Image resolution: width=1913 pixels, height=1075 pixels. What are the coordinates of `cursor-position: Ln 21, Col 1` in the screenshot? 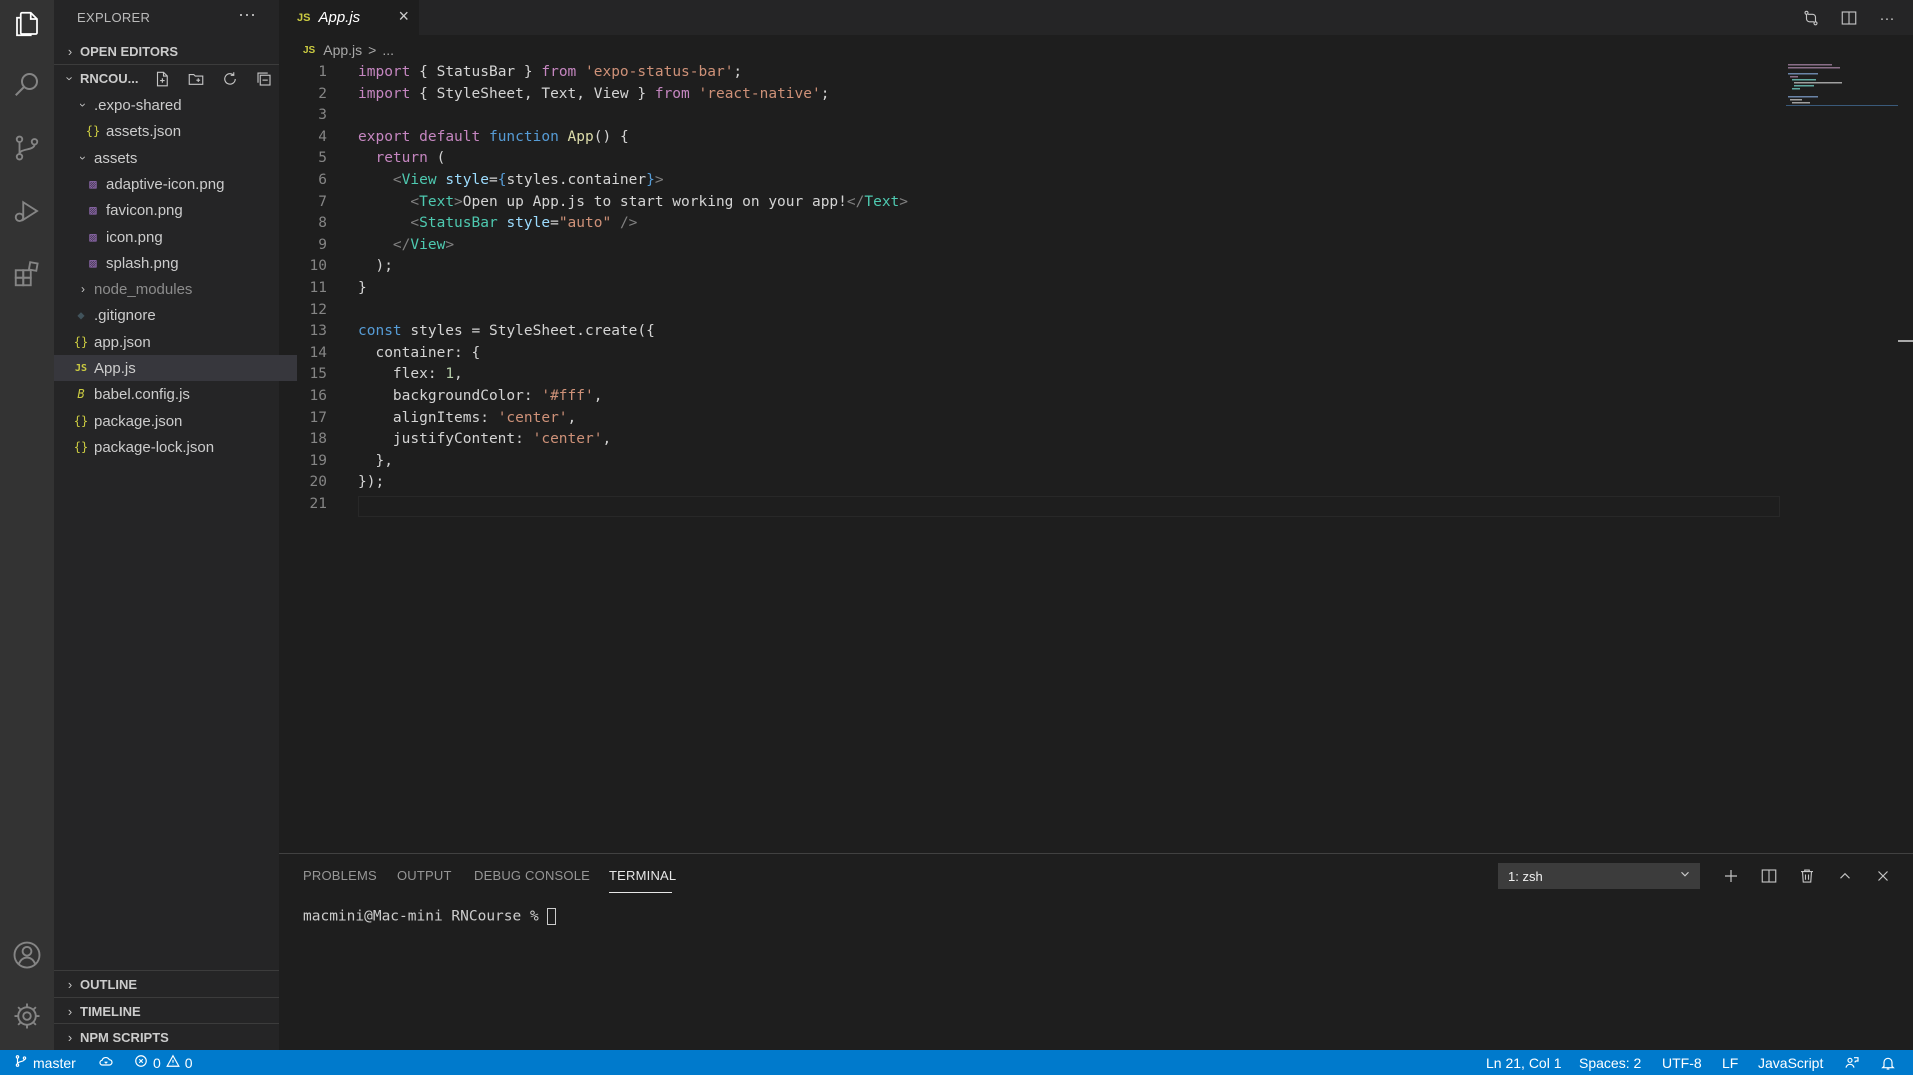 It's located at (1524, 1062).